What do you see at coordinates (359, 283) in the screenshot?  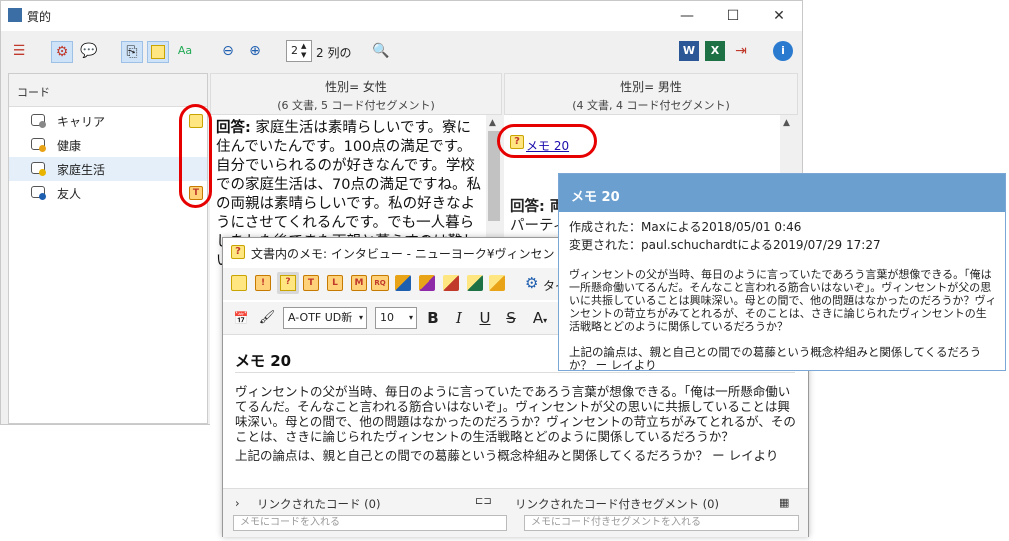 I see `memo-type-m-icon: M` at bounding box center [359, 283].